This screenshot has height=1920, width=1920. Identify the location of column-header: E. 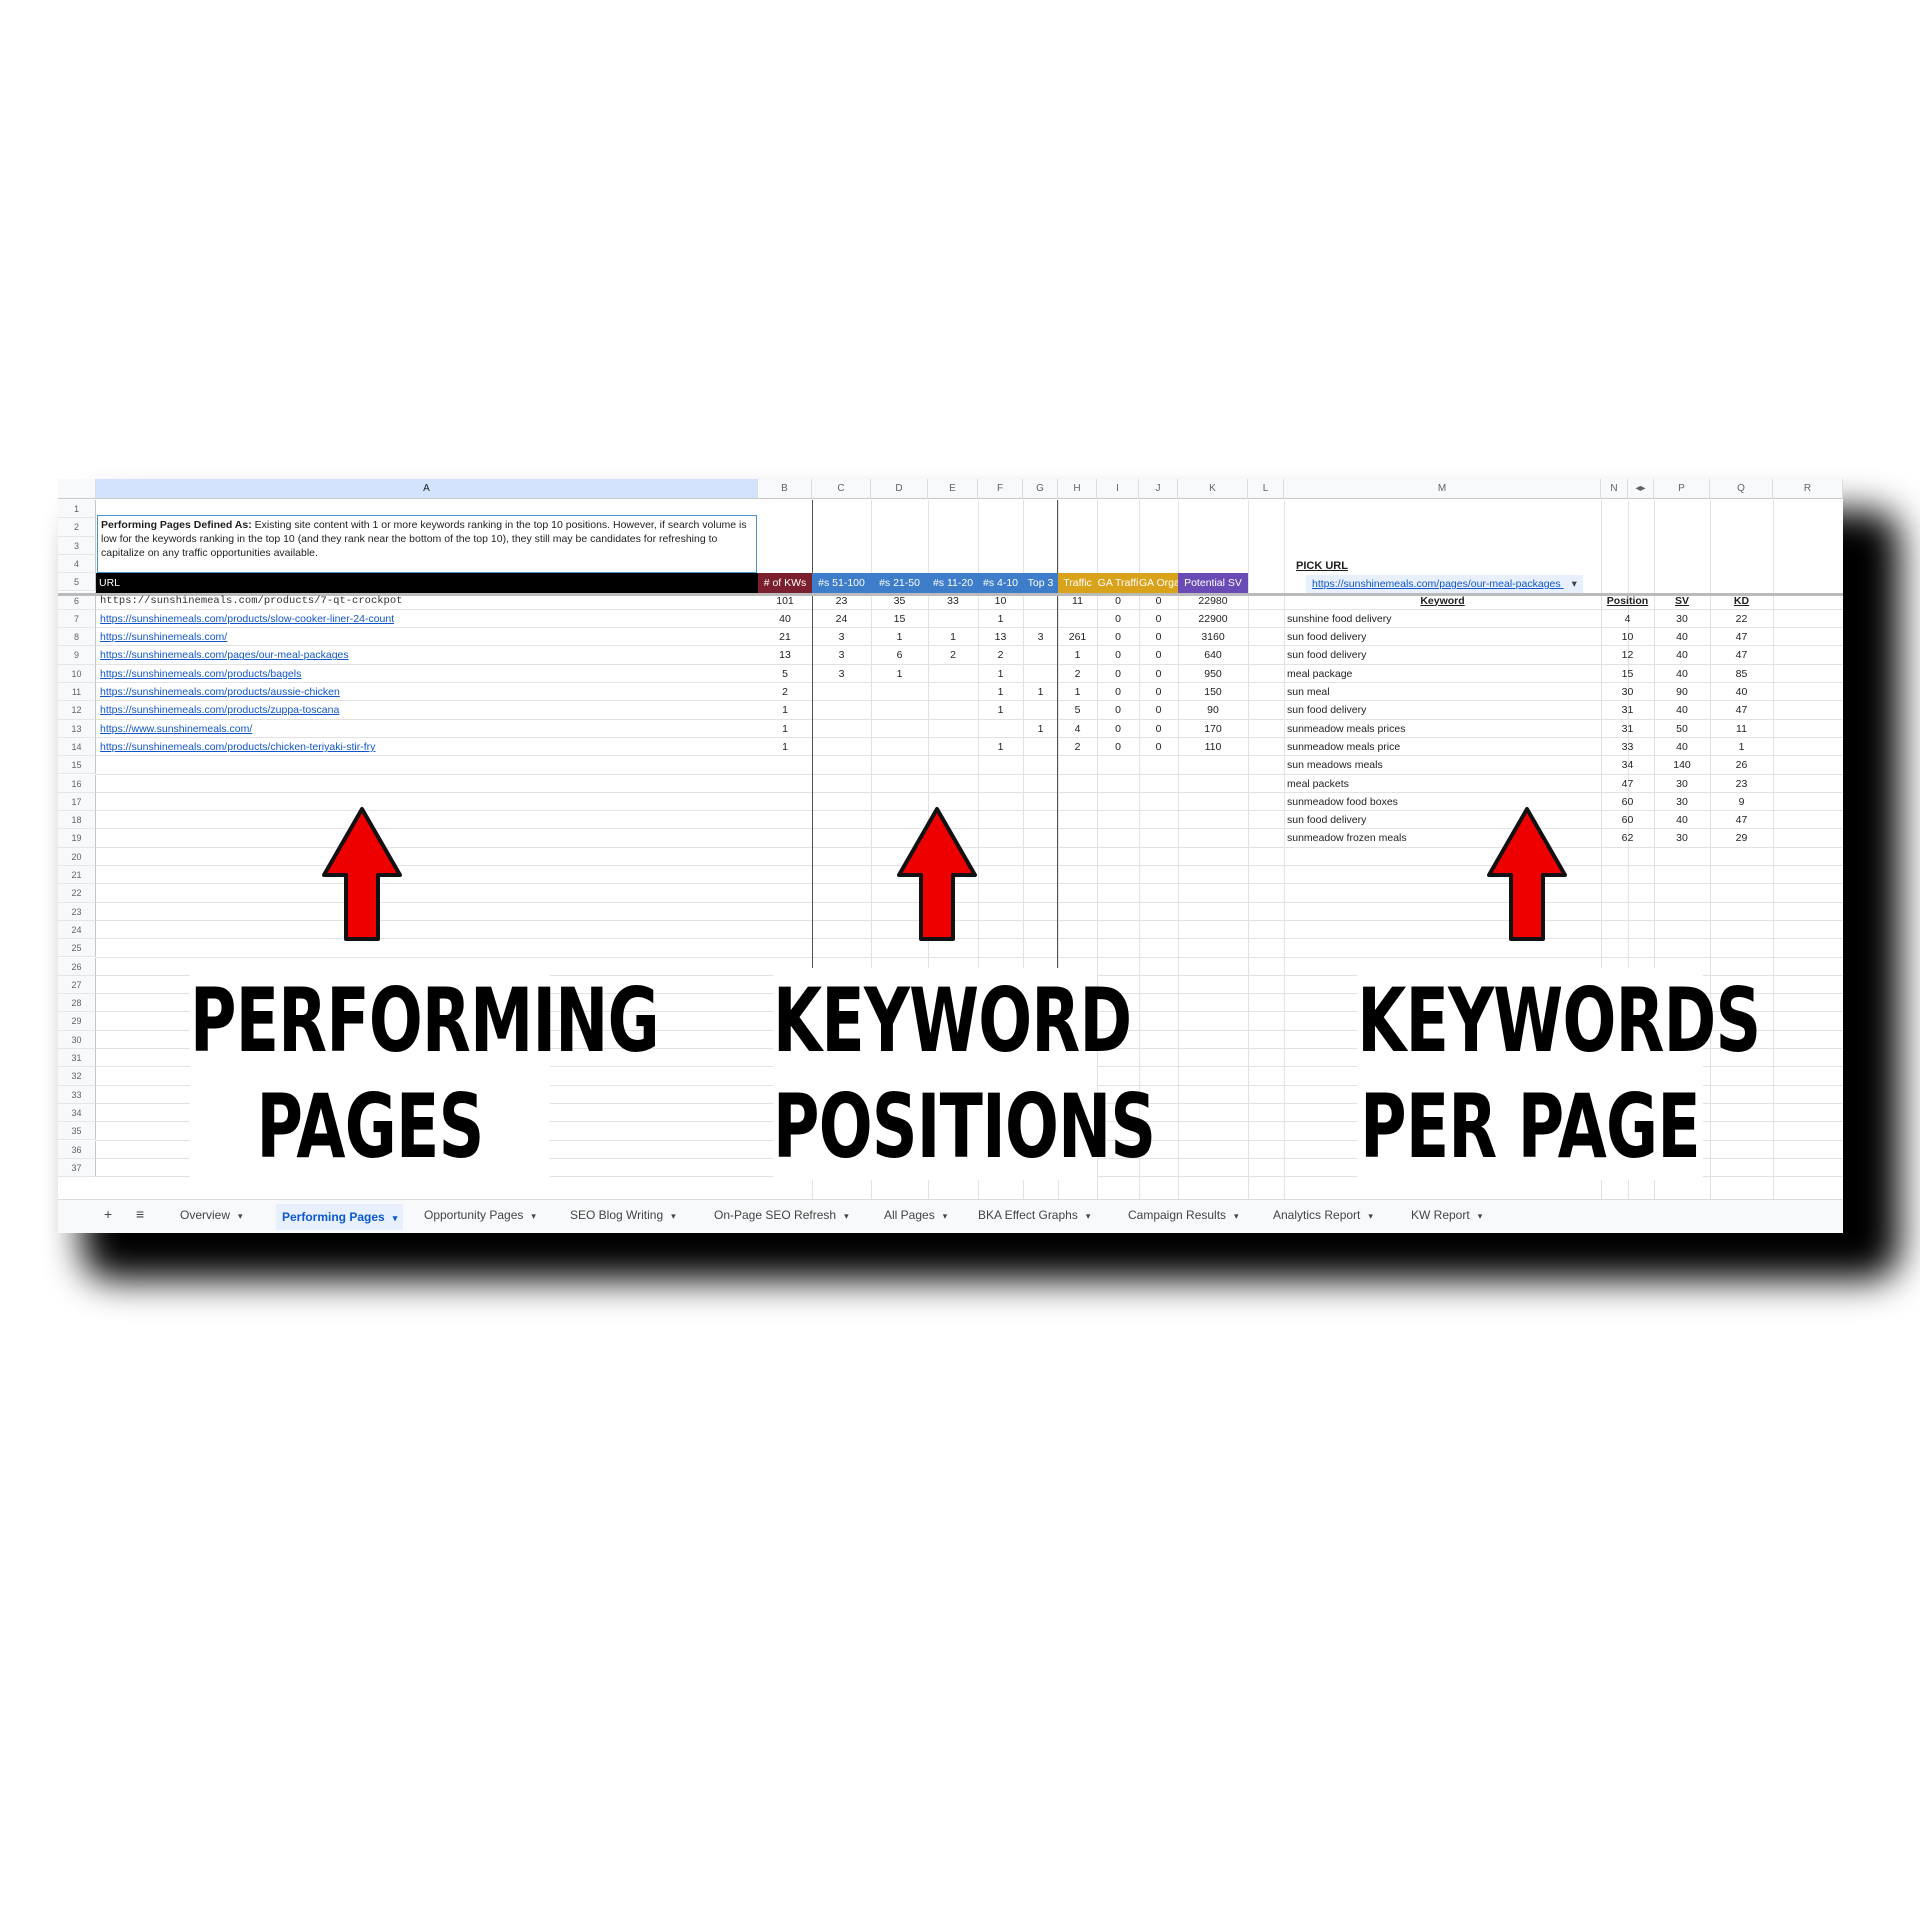
(953, 489).